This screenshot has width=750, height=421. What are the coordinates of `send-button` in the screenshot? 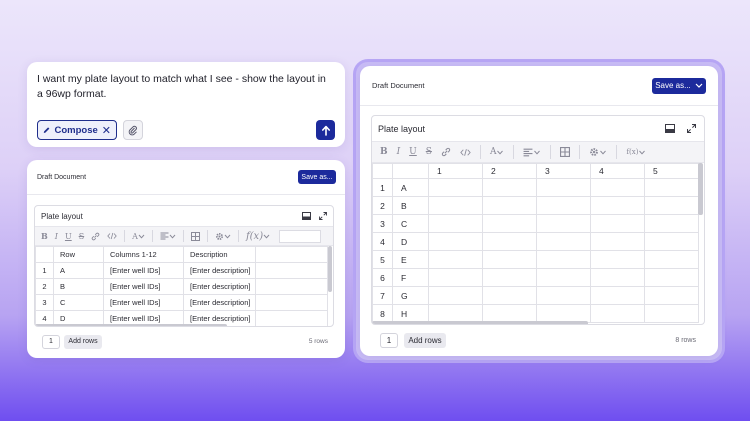 It's located at (325, 130).